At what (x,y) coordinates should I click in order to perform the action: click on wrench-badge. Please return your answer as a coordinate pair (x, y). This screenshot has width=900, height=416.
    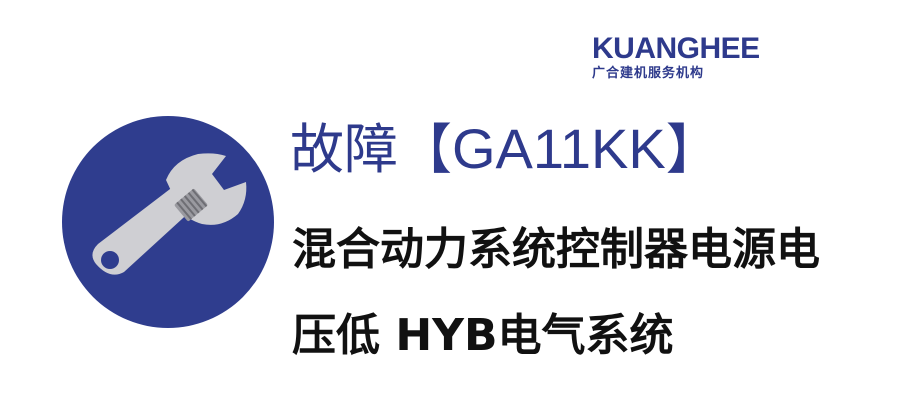
    Looking at the image, I should click on (168, 222).